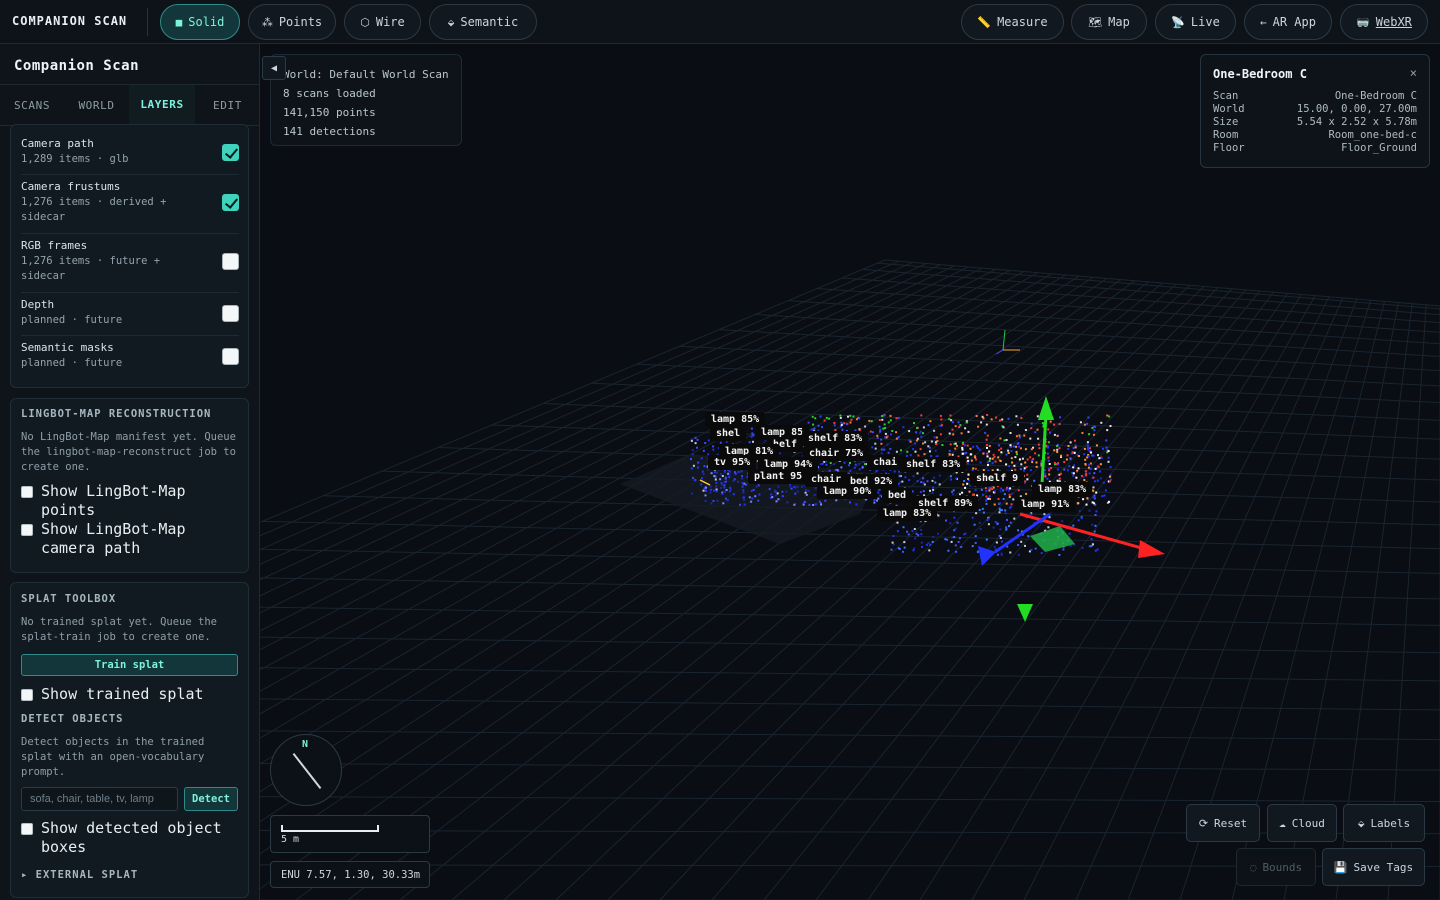  What do you see at coordinates (134, 501) in the screenshot?
I see `show-lingbot-points-toggle: Show LingBot-Map points` at bounding box center [134, 501].